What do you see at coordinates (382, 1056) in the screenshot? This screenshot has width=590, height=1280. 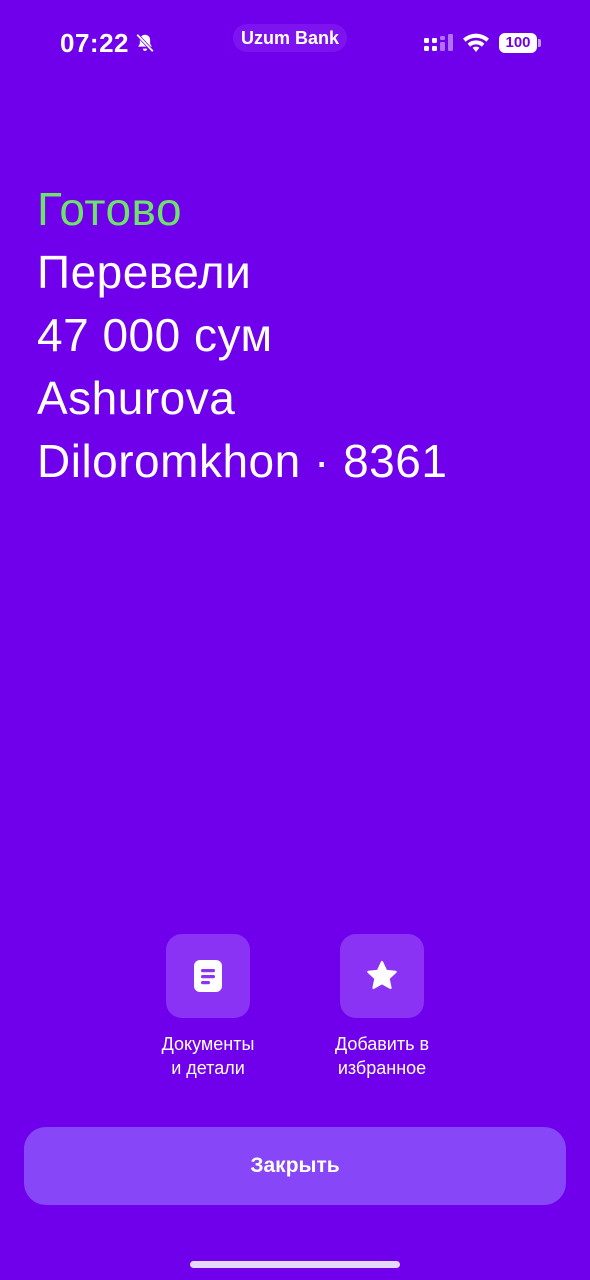 I see `add-to-favorites-label: Добавить в избранное` at bounding box center [382, 1056].